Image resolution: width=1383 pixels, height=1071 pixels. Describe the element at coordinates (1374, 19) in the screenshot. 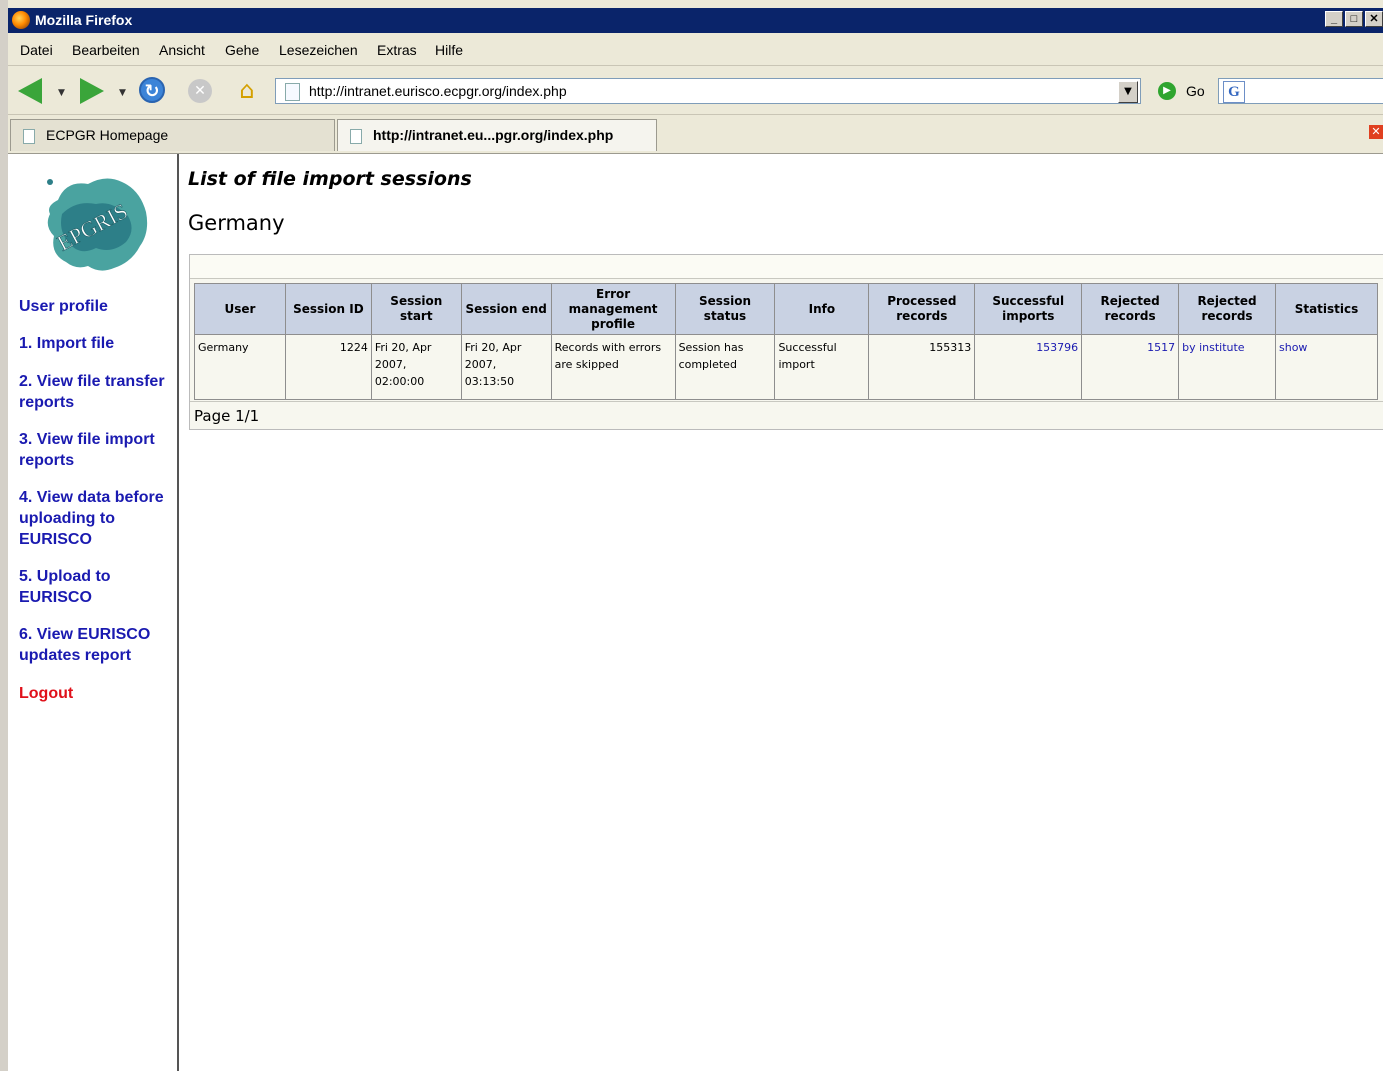

I see `close-window-button: ✕` at that location.